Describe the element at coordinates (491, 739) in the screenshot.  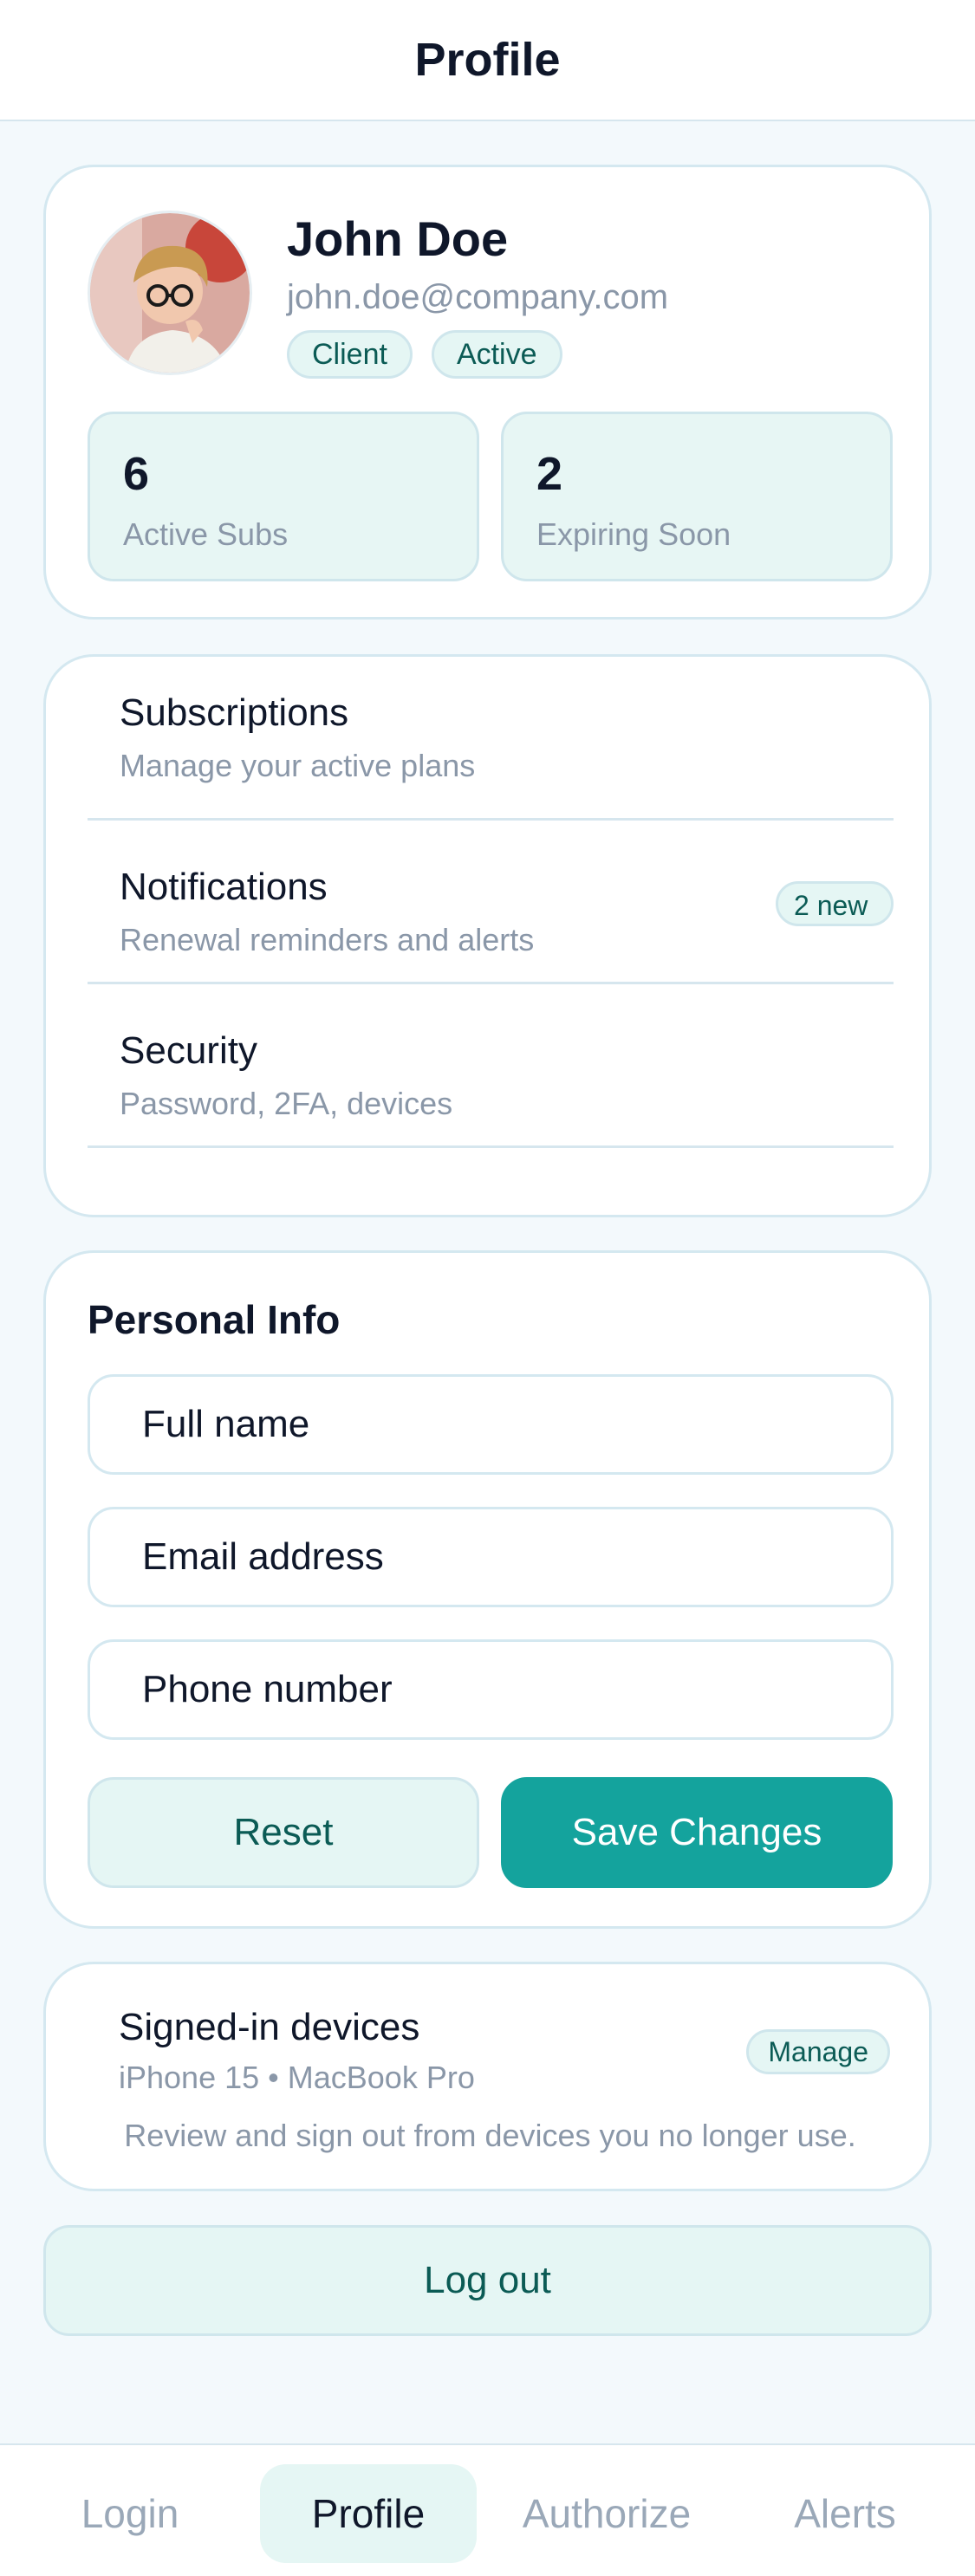
I see `menu-item-subscriptions: Subscriptions Manage your active plans` at that location.